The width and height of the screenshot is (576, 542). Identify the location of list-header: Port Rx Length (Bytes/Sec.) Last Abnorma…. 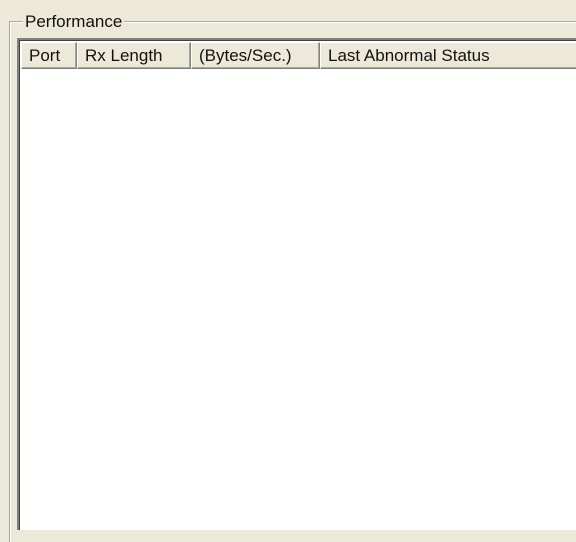
(298, 55).